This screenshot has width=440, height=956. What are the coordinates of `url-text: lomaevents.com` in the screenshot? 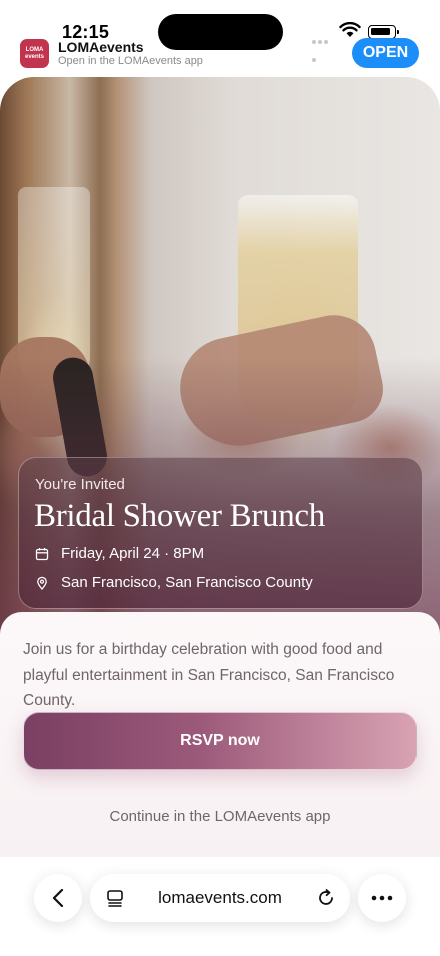 It's located at (220, 898).